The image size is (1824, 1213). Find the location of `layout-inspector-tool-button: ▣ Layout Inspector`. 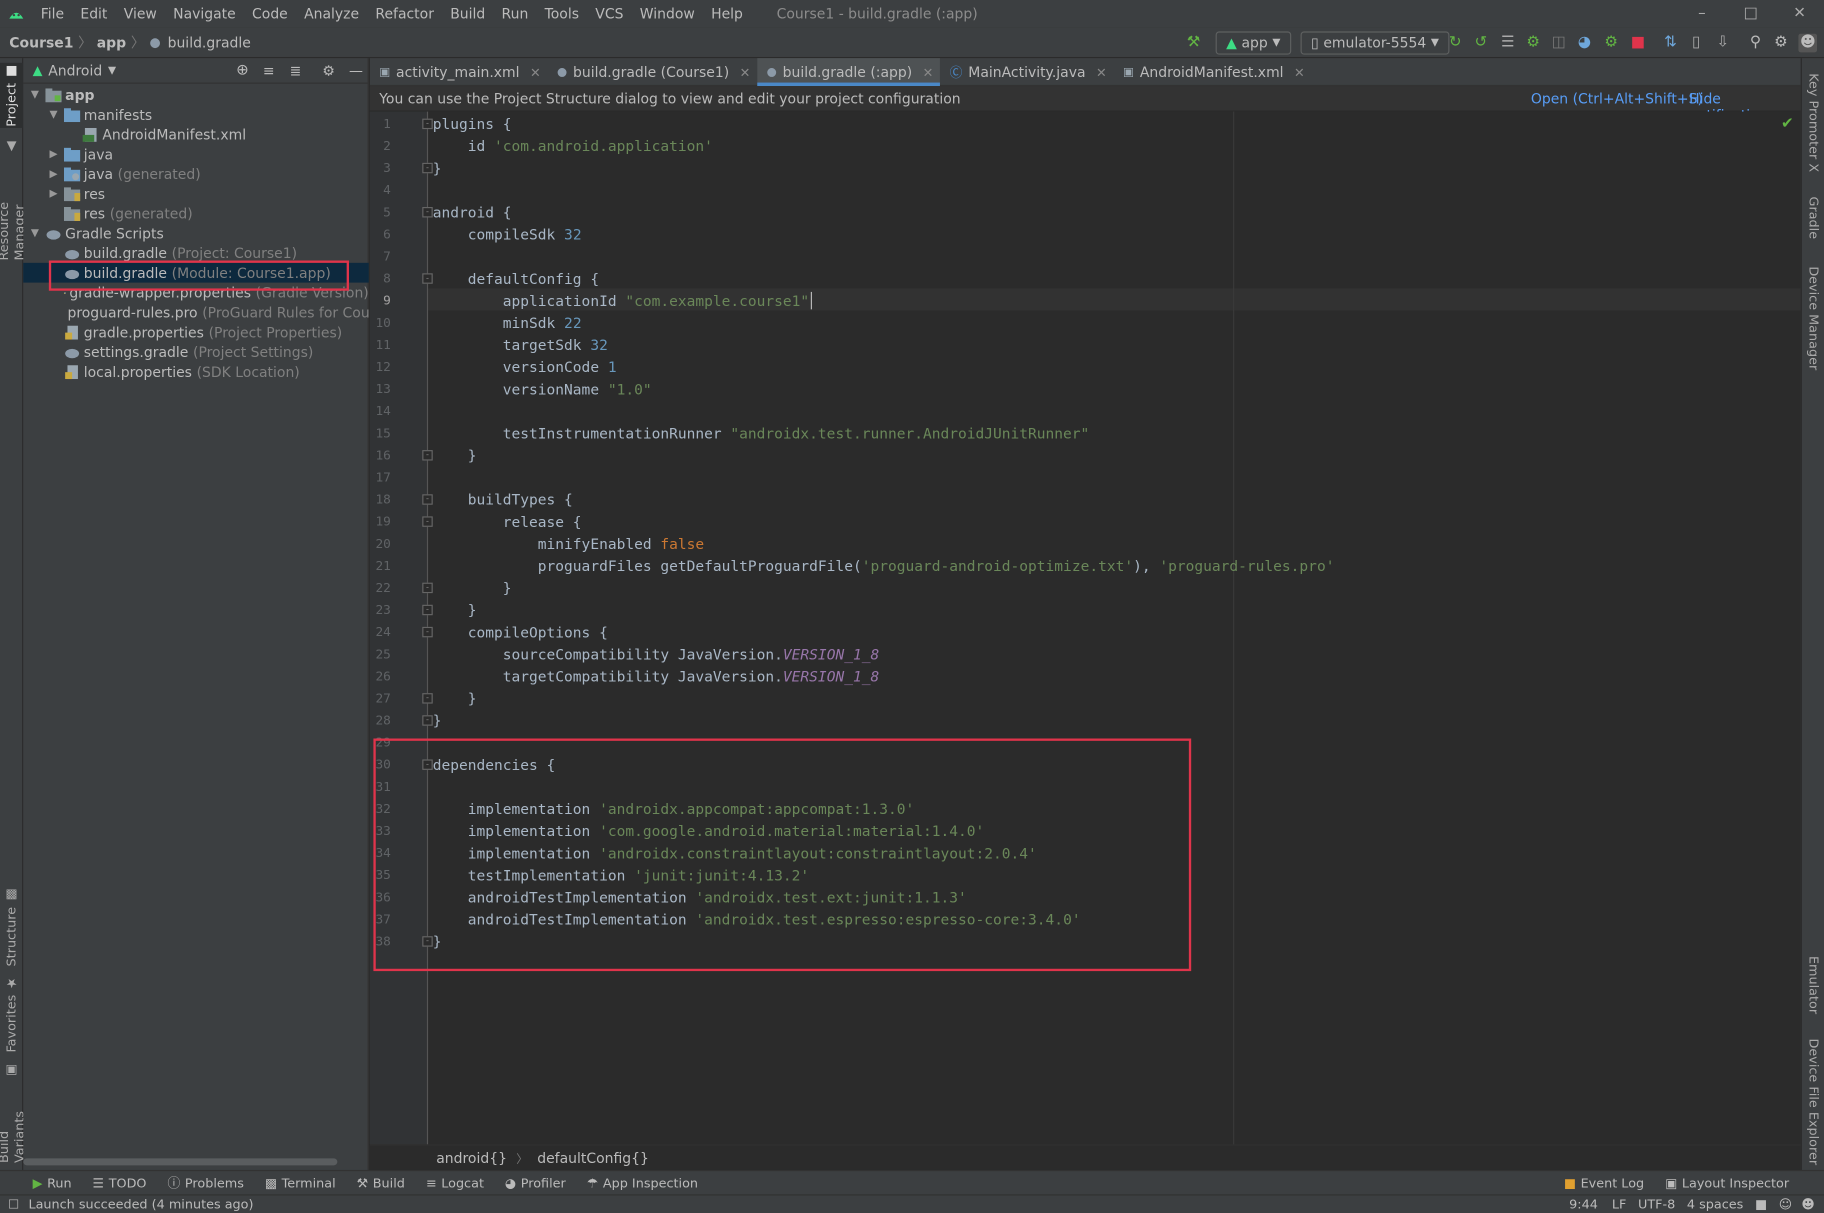

layout-inspector-tool-button: ▣ Layout Inspector is located at coordinates (1727, 1182).